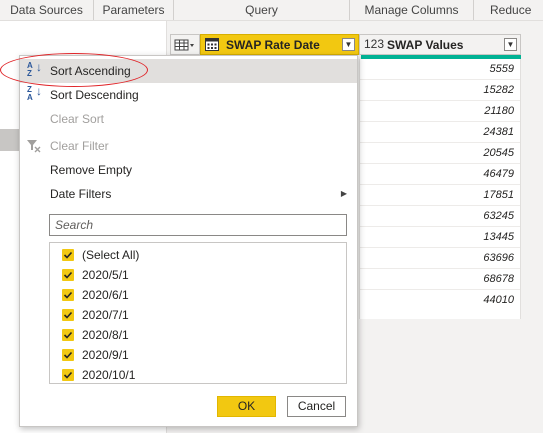  Describe the element at coordinates (188, 119) in the screenshot. I see `menu-item-clear-sort: Clear Sort` at that location.